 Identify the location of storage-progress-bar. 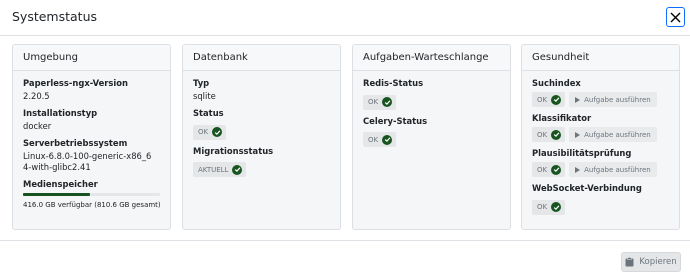
(91, 194).